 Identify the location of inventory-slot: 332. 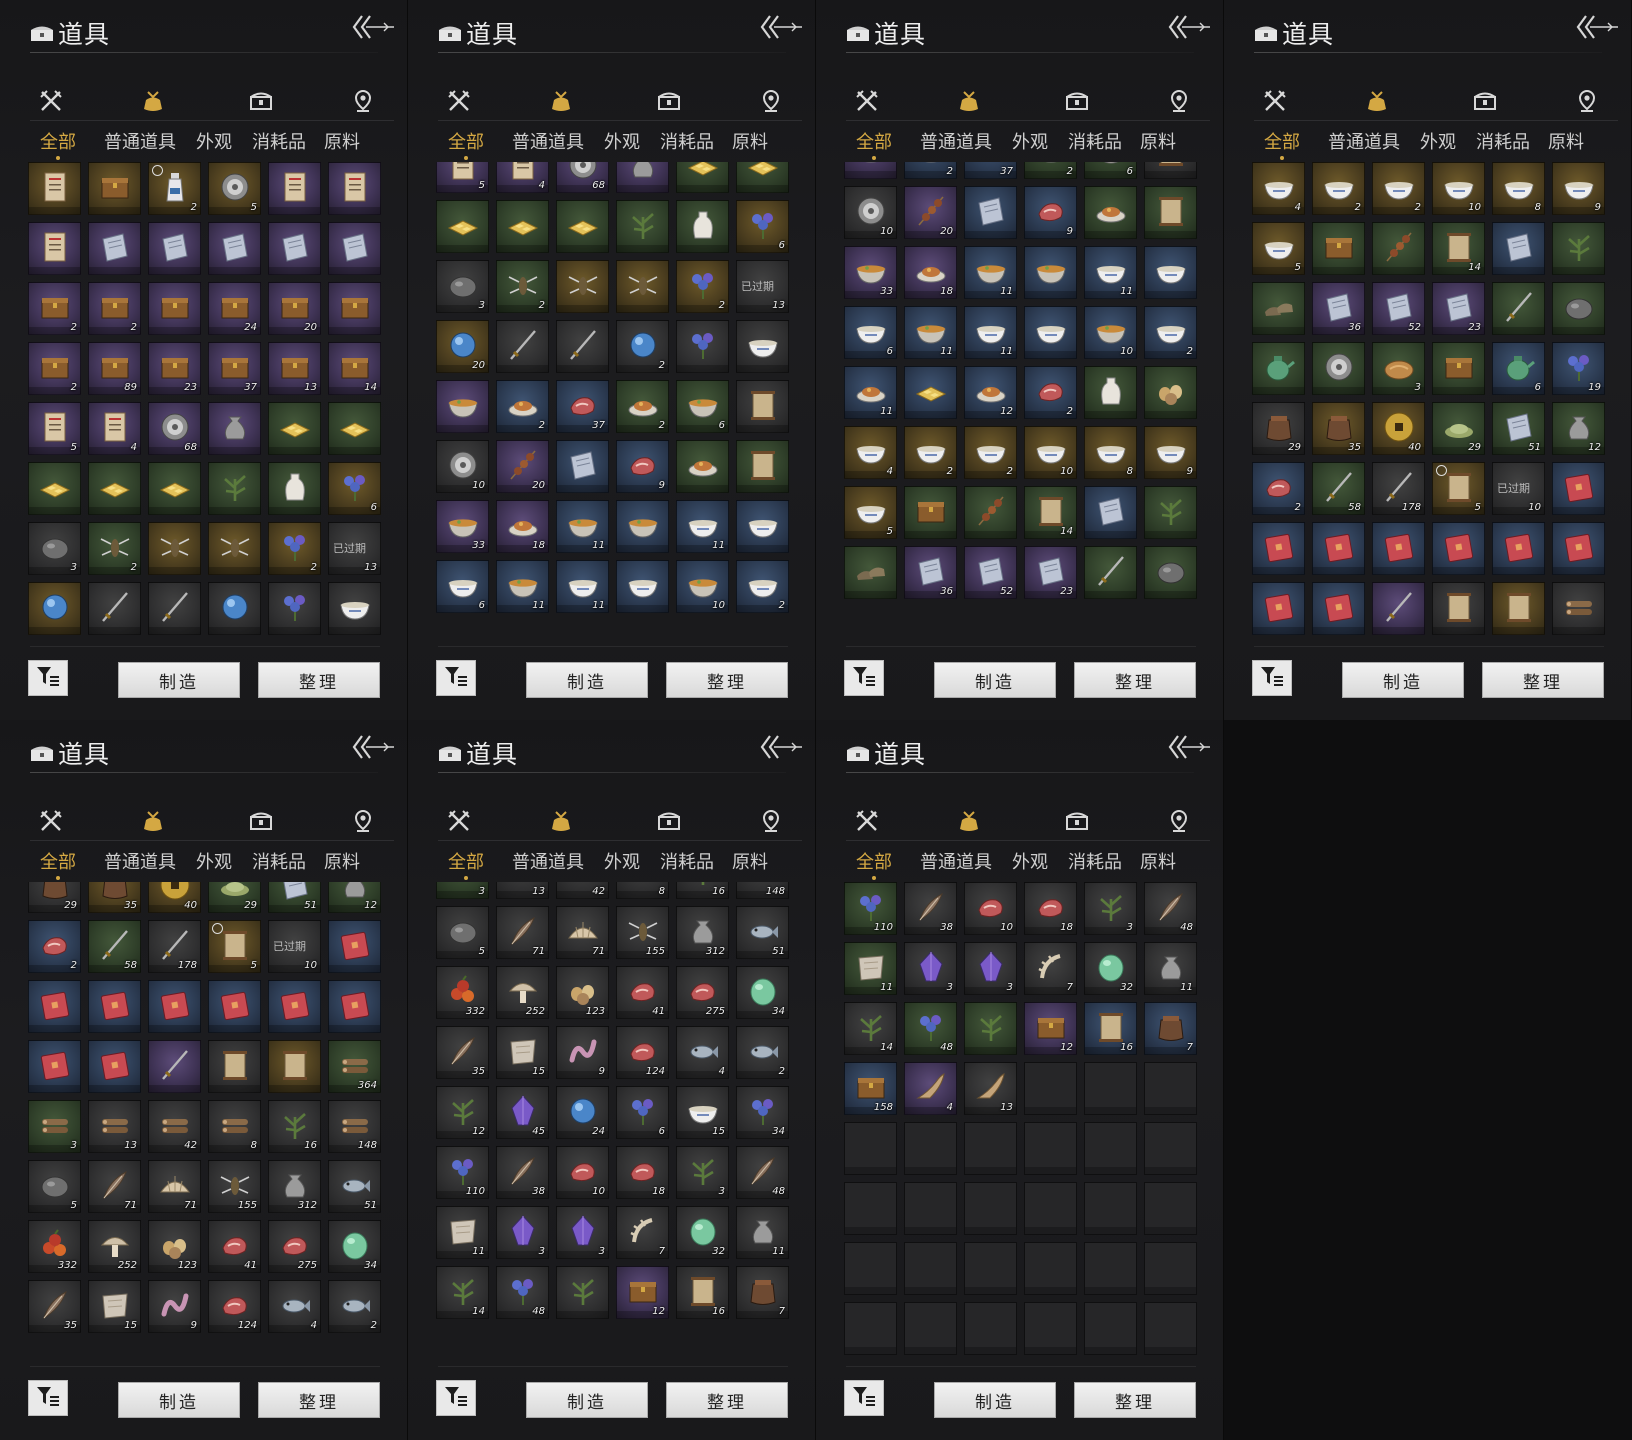
(54, 1246).